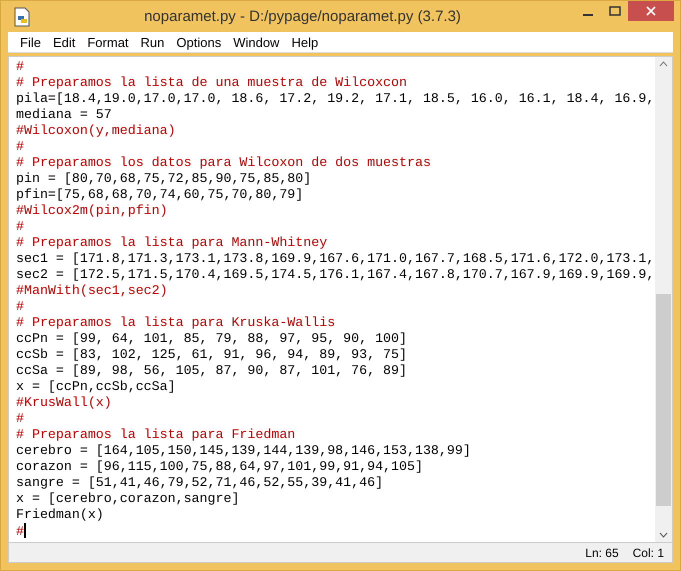 This screenshot has height=571, width=681. I want to click on menu-item: File, so click(30, 42).